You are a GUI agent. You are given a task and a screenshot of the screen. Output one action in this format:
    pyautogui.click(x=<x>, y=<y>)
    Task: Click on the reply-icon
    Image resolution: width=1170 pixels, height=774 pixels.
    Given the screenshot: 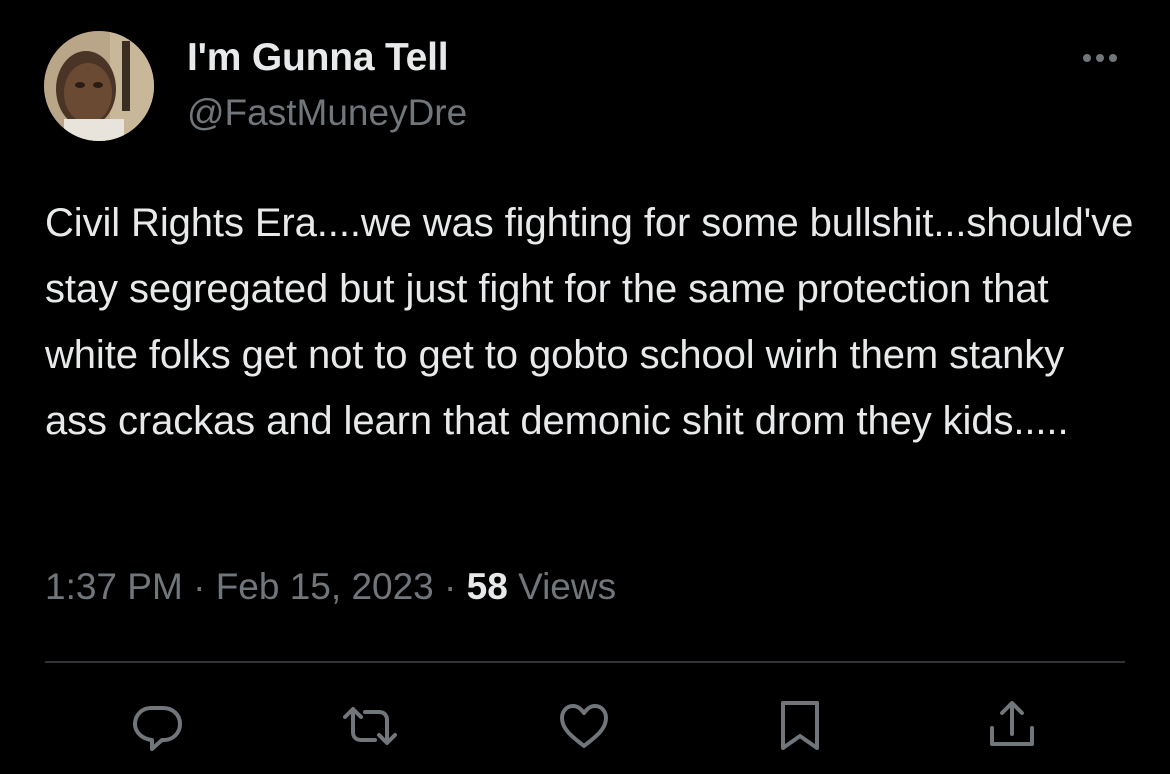 What is the action you would take?
    pyautogui.click(x=157, y=728)
    